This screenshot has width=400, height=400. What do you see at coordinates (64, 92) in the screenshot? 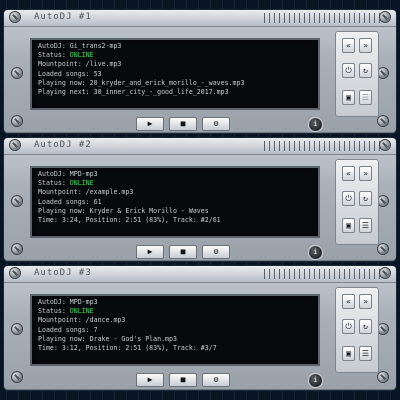
I see `line-label: Playing next:` at bounding box center [64, 92].